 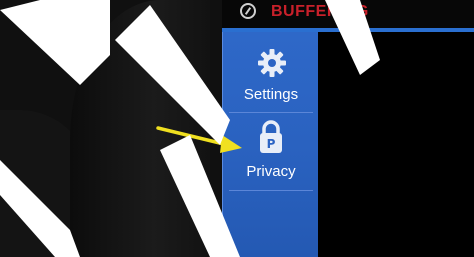 I want to click on lock-icon-letter: P, so click(x=271, y=144).